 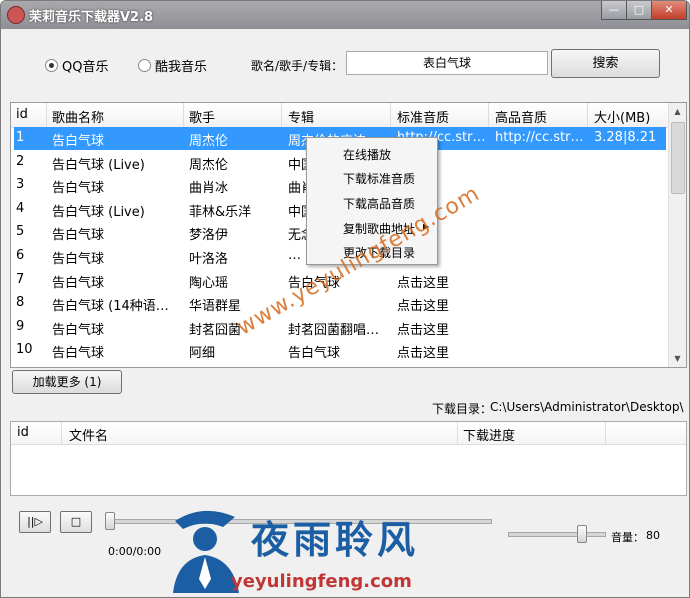 I want to click on watermark-name: 夜雨聆风, so click(x=335, y=540).